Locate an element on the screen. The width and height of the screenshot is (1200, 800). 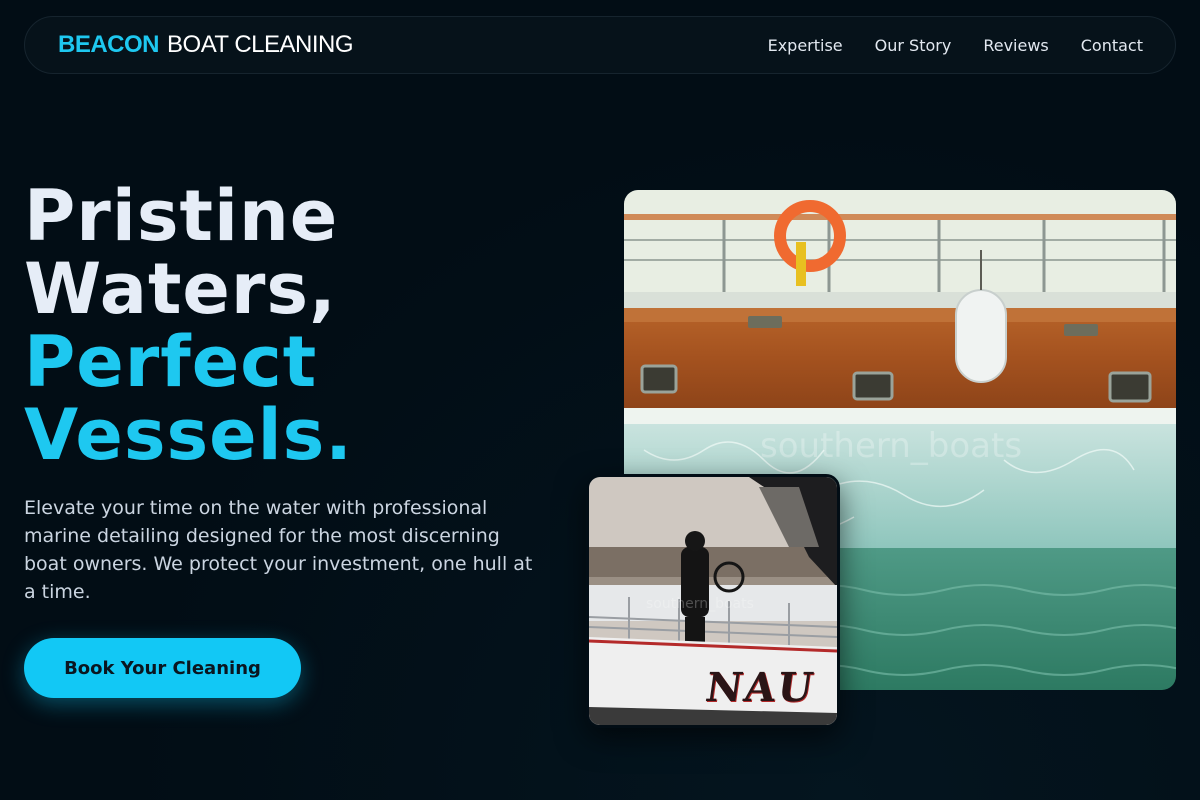
hero-title-line-3: Perfect is located at coordinates (171, 362).